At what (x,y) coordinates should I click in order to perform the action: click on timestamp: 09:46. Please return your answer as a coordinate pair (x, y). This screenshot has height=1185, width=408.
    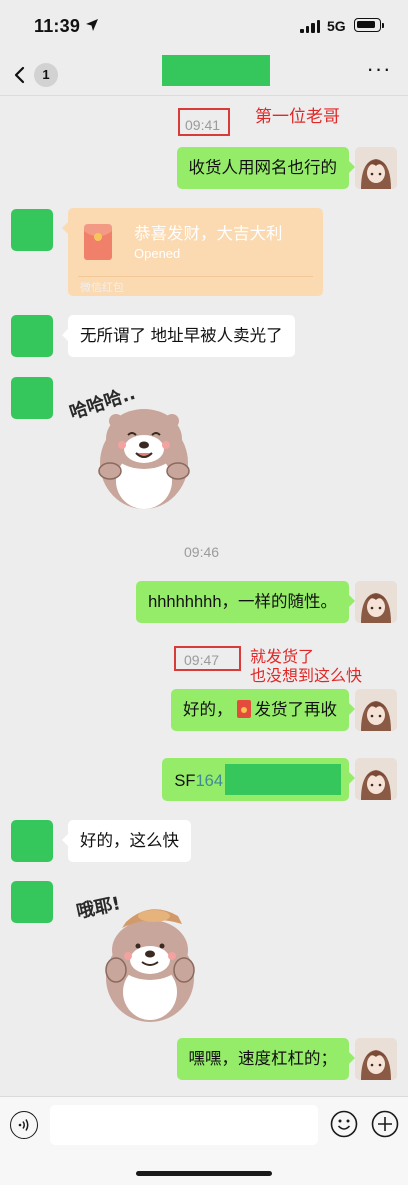
    Looking at the image, I should click on (202, 552).